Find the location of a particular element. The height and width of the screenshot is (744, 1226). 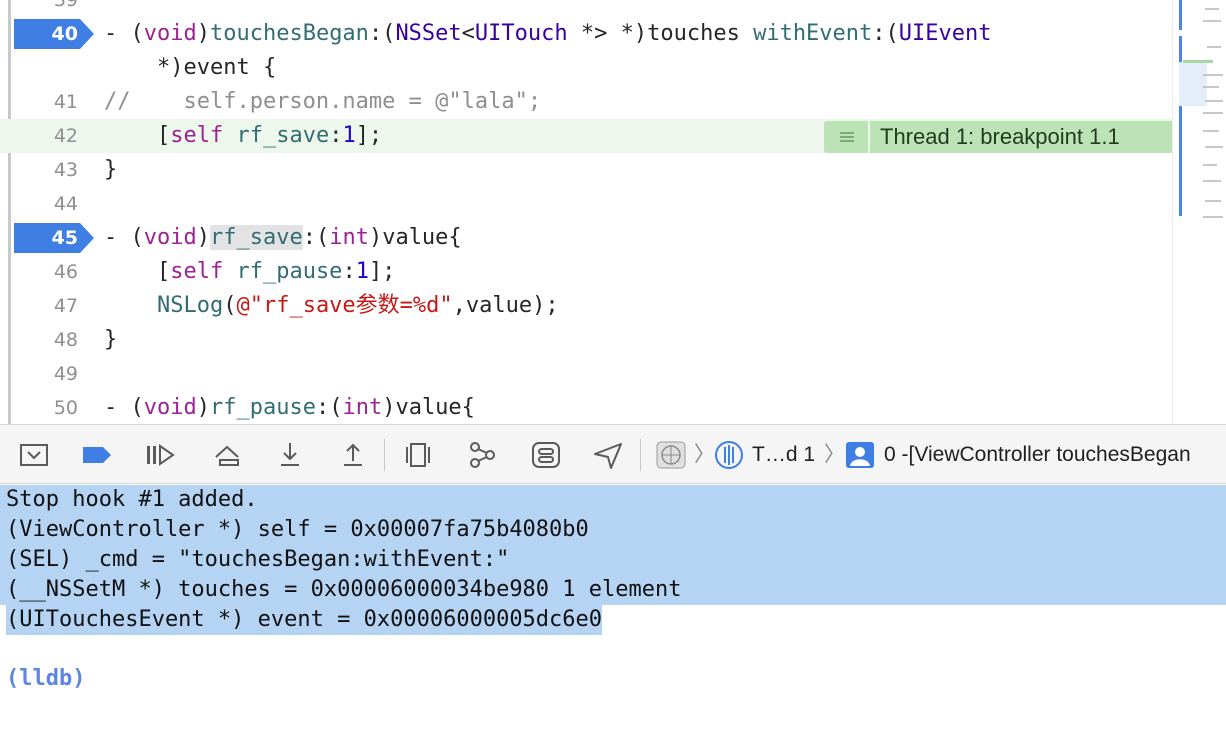

code-line: 43} is located at coordinates (586, 170).